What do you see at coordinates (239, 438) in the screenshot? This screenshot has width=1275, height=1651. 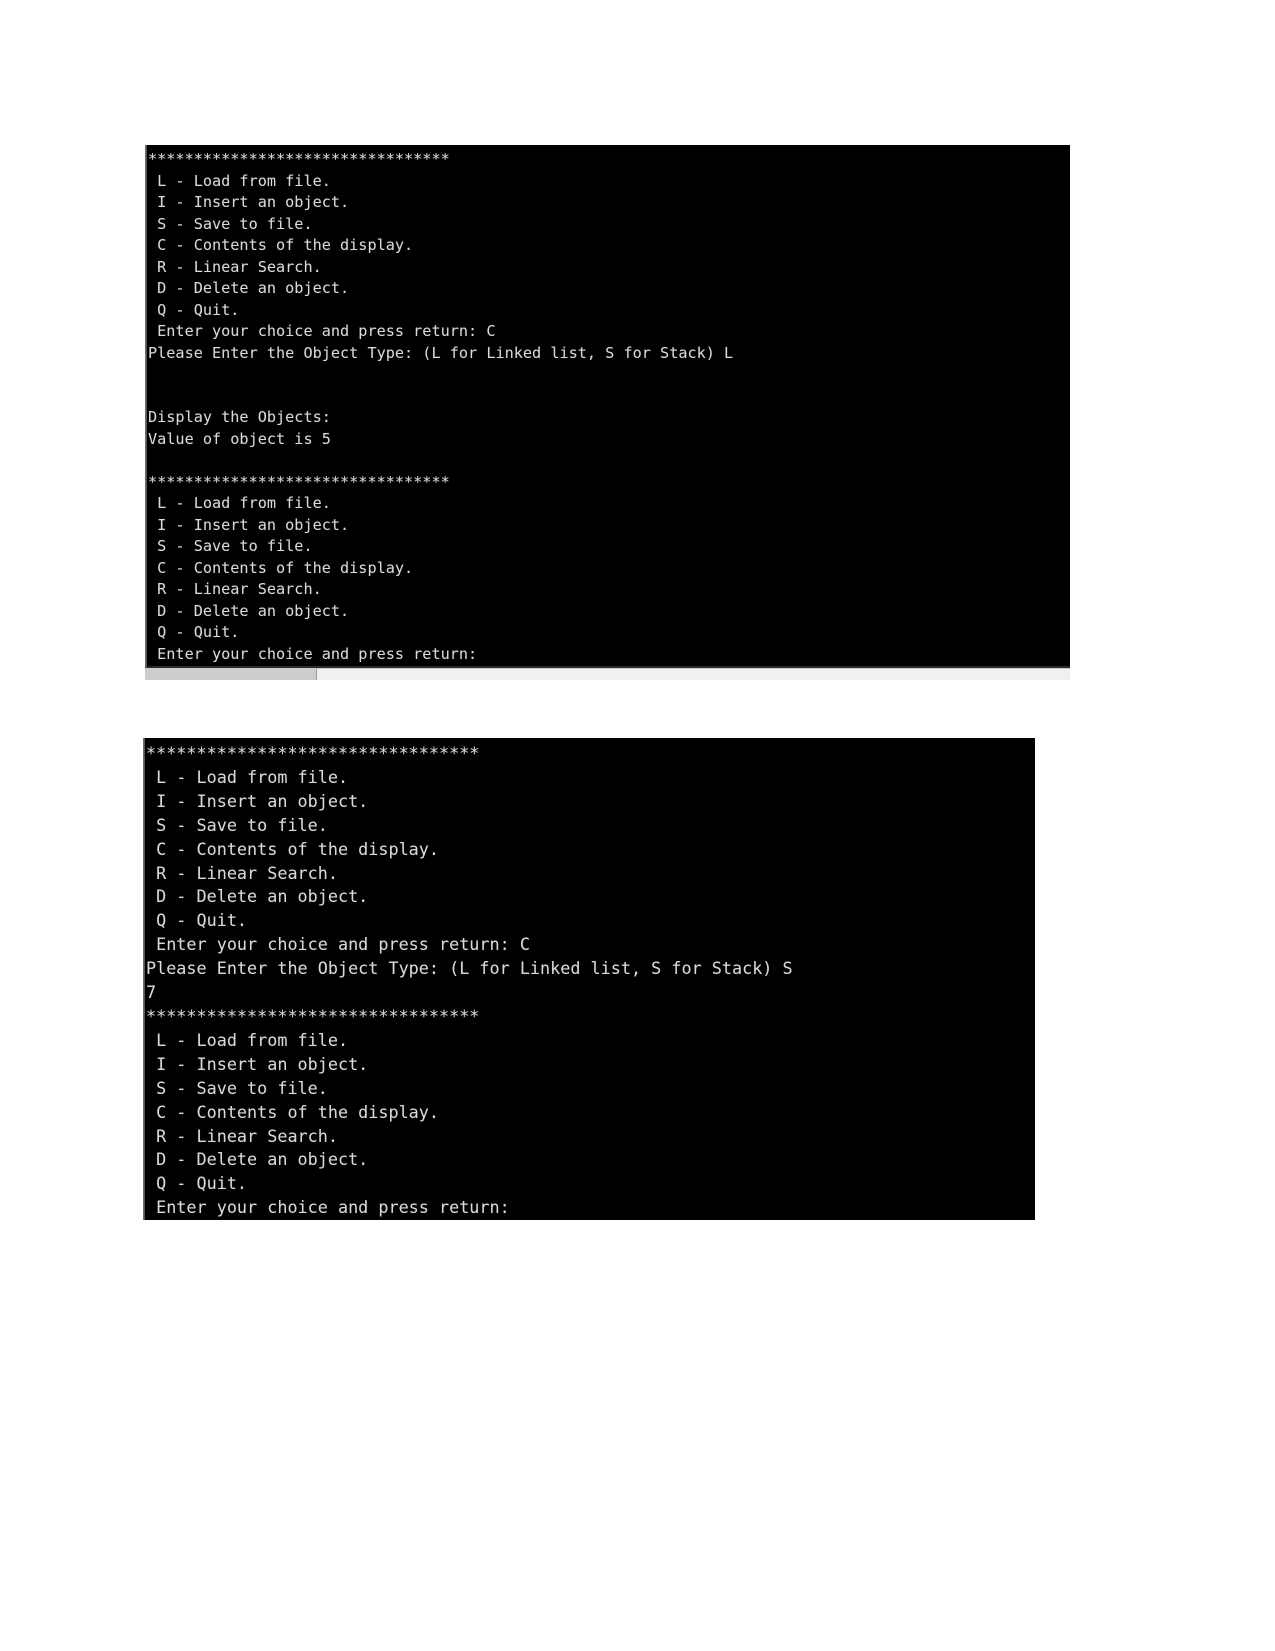 I see `console-line: Value of object is 5` at bounding box center [239, 438].